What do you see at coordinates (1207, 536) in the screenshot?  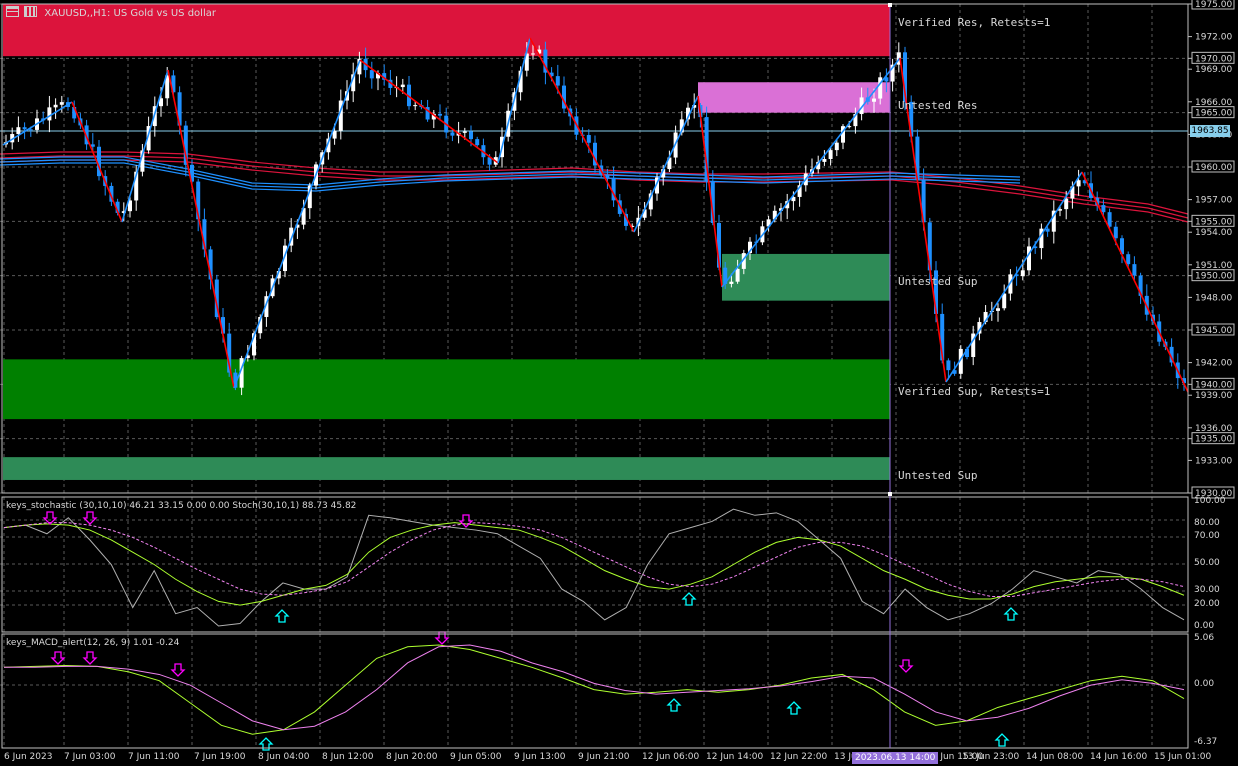 I see `stoch-tick-70: 70.00` at bounding box center [1207, 536].